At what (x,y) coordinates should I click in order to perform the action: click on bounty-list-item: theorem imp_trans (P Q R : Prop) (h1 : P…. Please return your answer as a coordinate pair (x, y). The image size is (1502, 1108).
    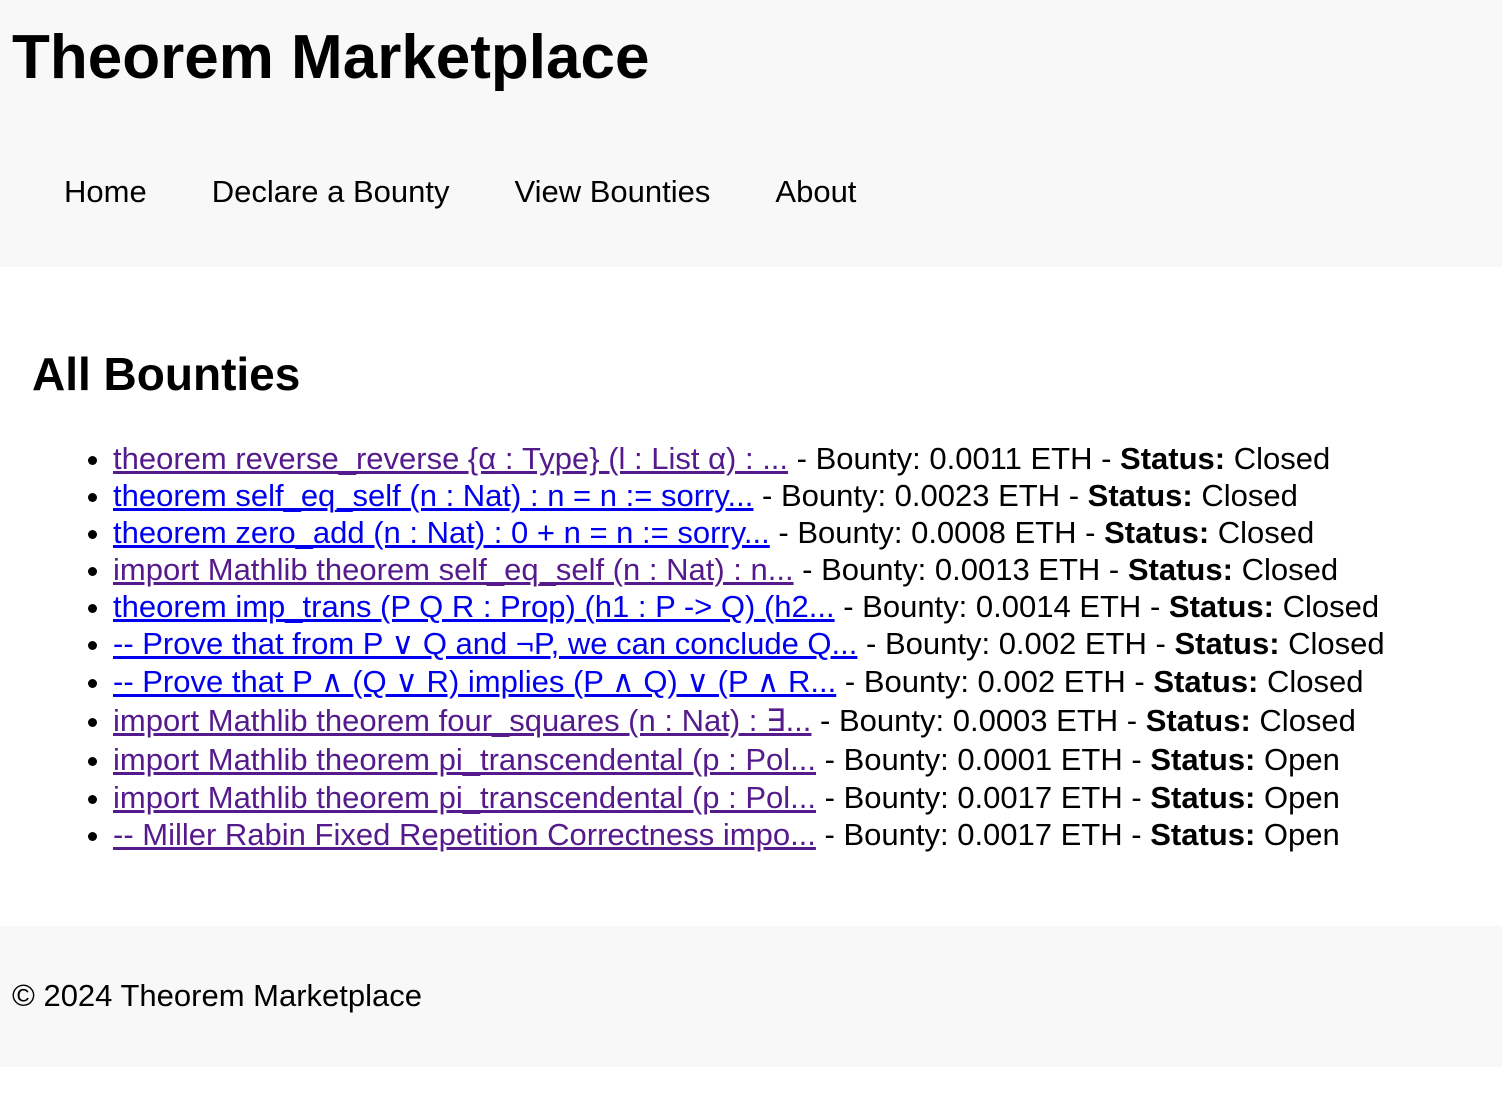
    Looking at the image, I should click on (749, 606).